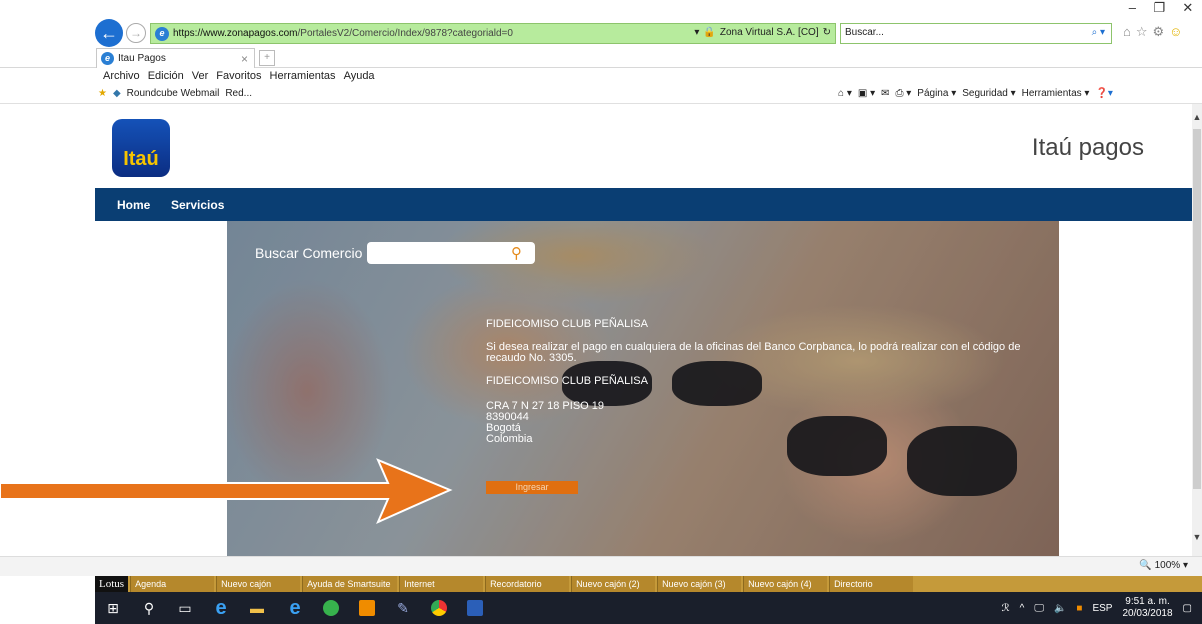 Image resolution: width=1202 pixels, height=624 pixels. What do you see at coordinates (359, 76) in the screenshot?
I see `menu-ayuda: Ayuda` at bounding box center [359, 76].